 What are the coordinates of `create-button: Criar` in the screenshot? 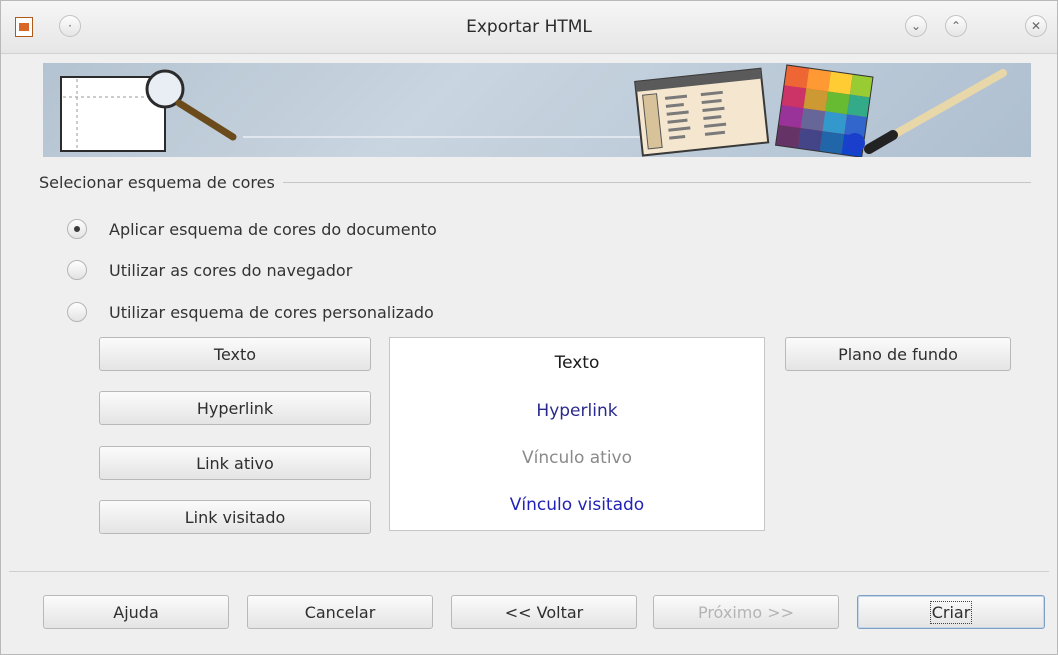 It's located at (951, 612).